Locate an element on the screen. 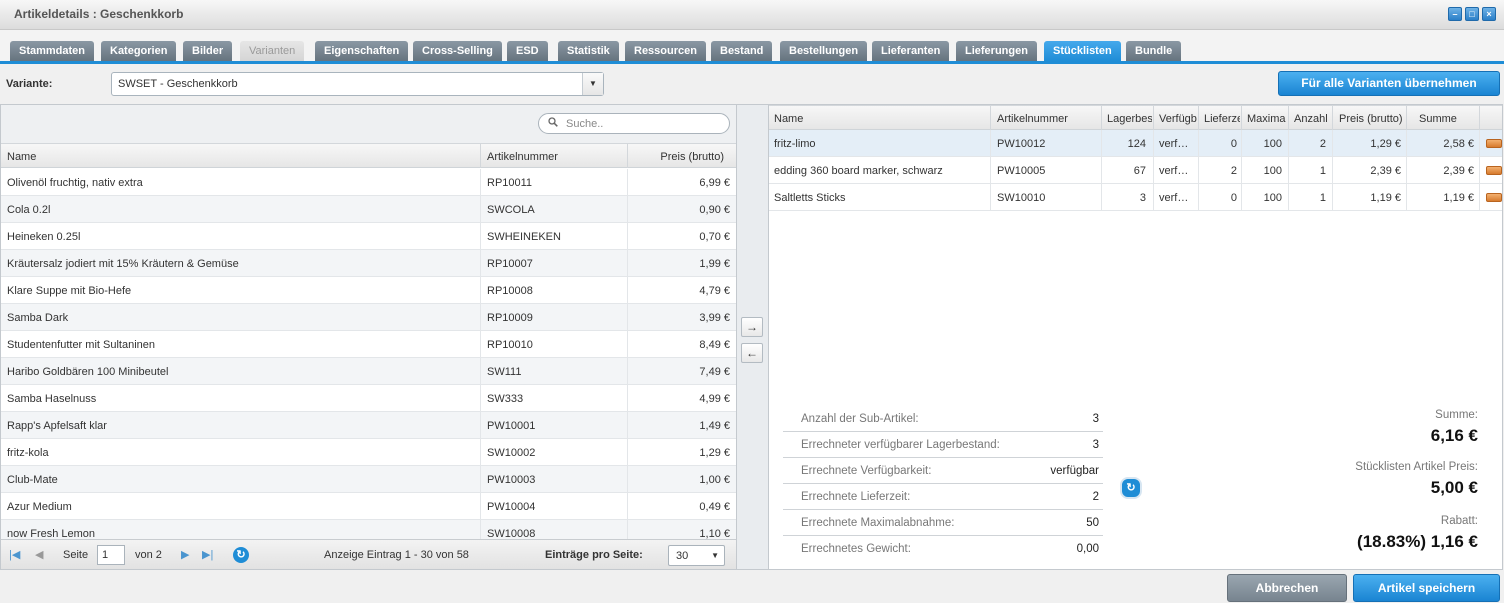 The image size is (1504, 603). per-page-select: 30 ▼ is located at coordinates (696, 555).